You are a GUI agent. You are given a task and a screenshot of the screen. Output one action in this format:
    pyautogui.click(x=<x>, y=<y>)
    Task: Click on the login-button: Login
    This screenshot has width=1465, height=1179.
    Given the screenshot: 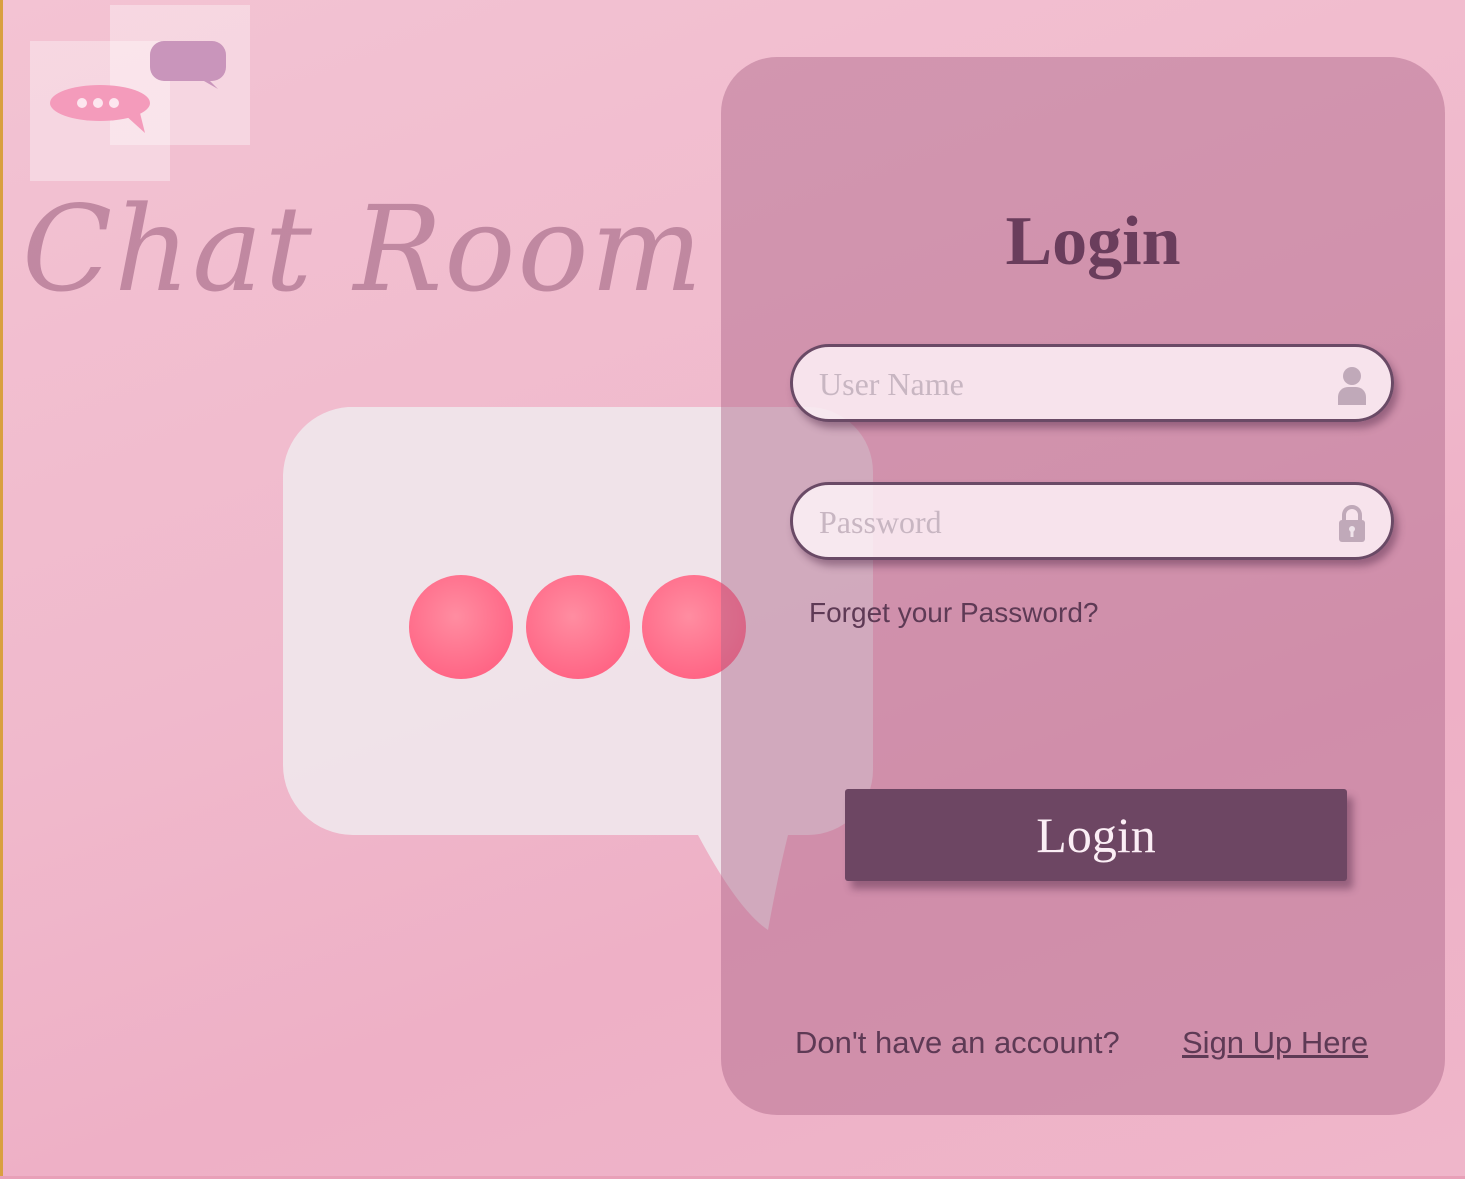 What is the action you would take?
    pyautogui.click(x=1096, y=835)
    